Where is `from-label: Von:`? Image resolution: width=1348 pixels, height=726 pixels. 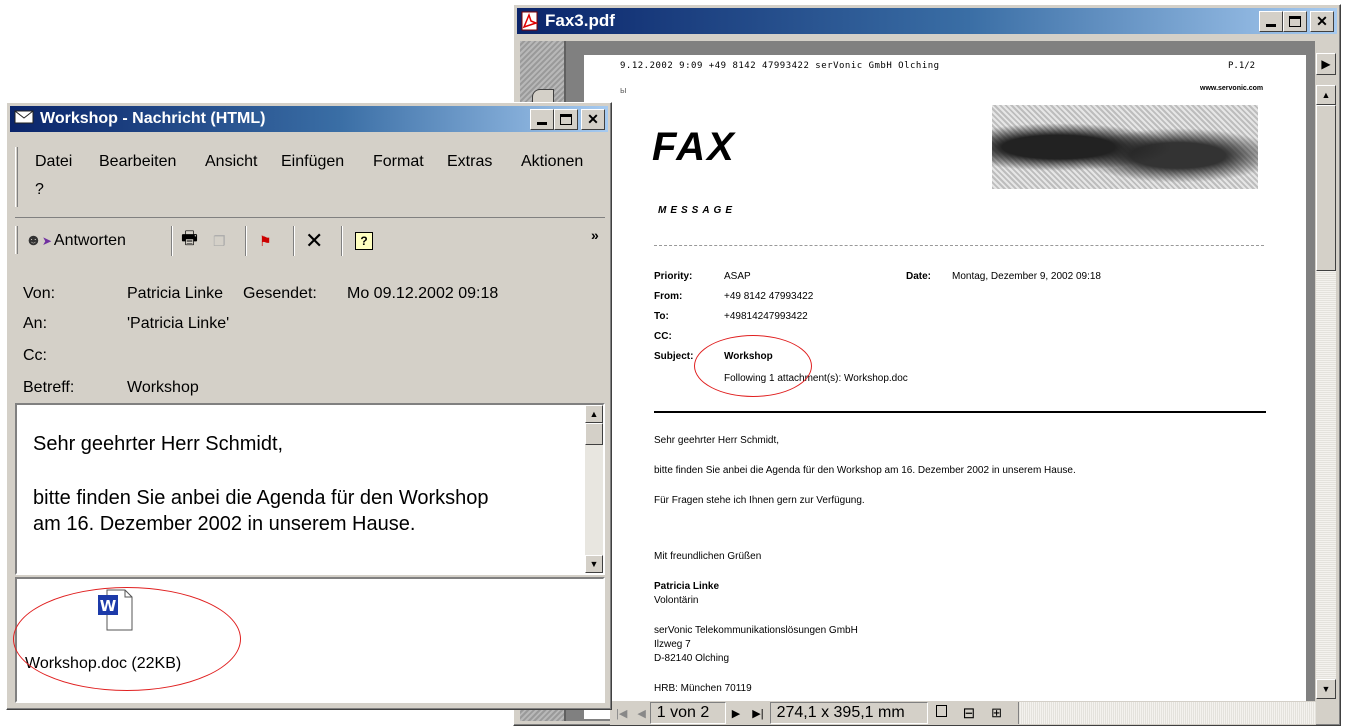
from-label: Von: is located at coordinates (39, 293).